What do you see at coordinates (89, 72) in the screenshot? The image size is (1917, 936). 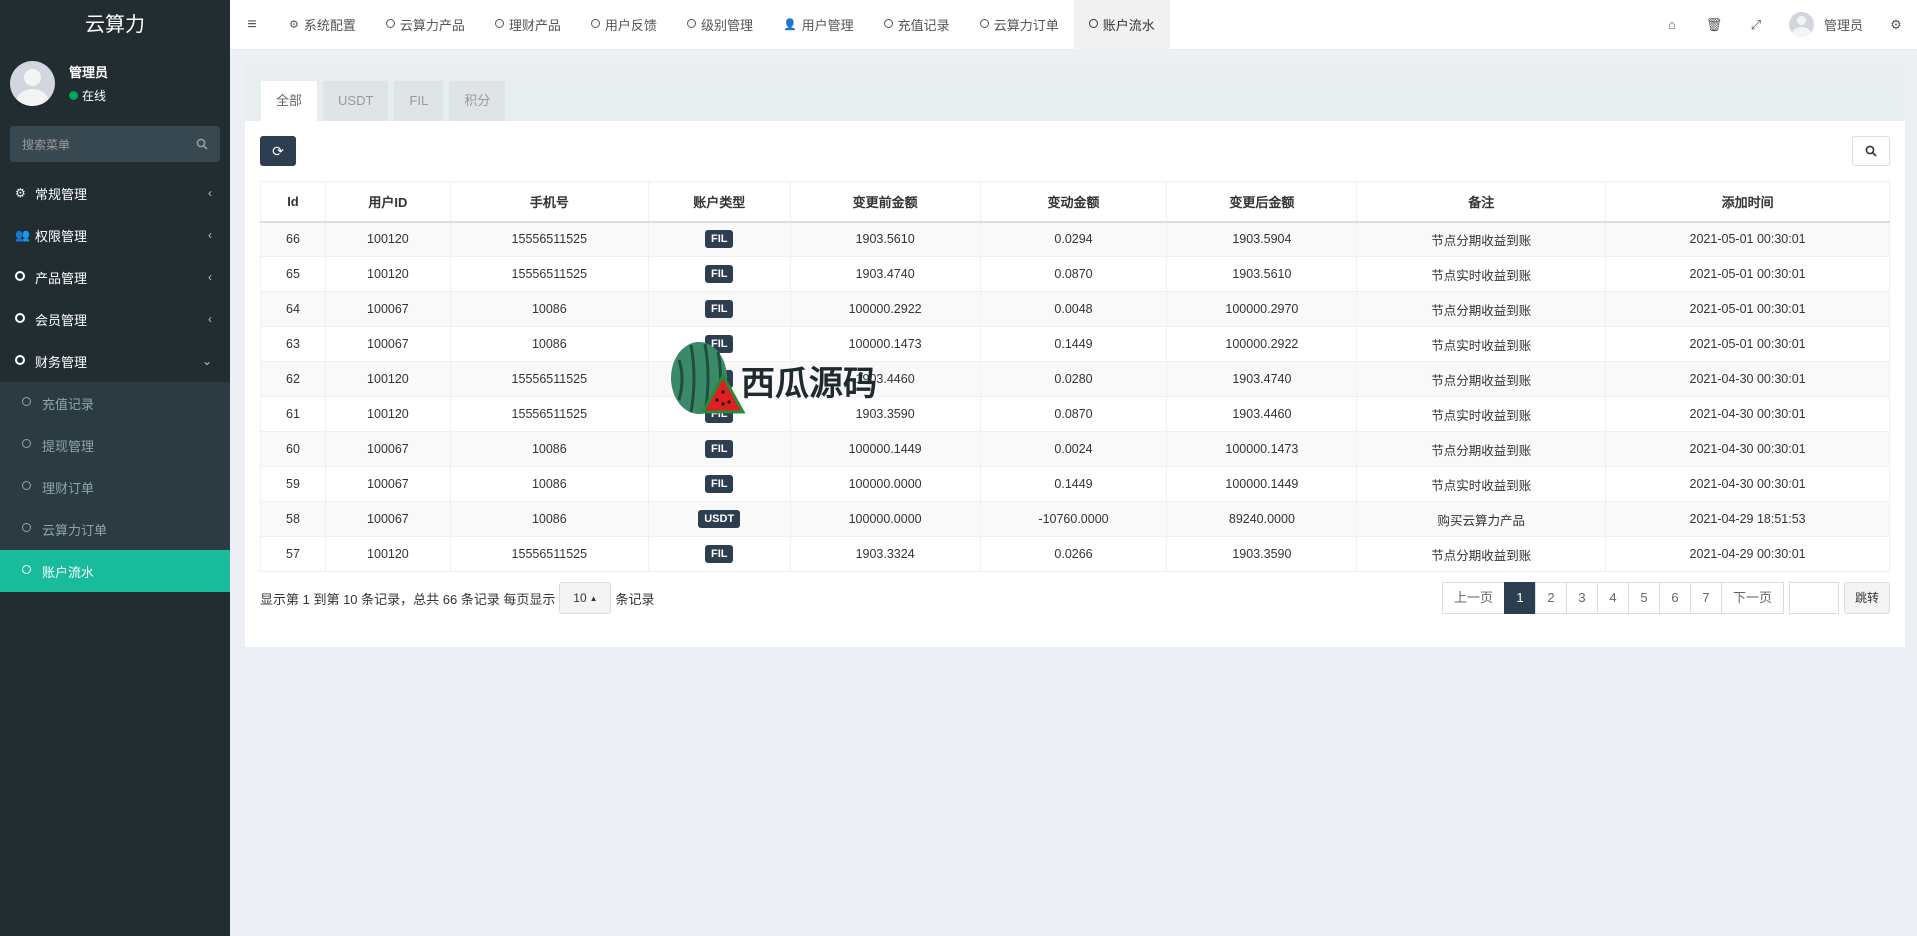 I see `user-name: 管理员` at bounding box center [89, 72].